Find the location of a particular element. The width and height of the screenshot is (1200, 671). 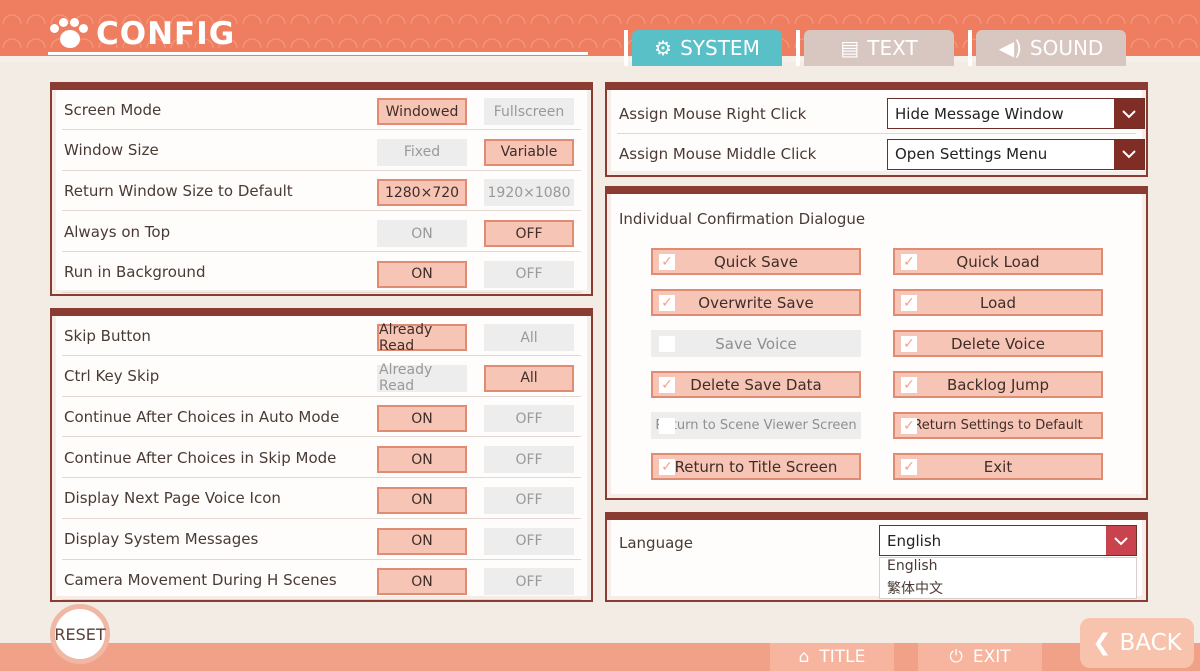

display-label: Screen Mode is located at coordinates (113, 109).